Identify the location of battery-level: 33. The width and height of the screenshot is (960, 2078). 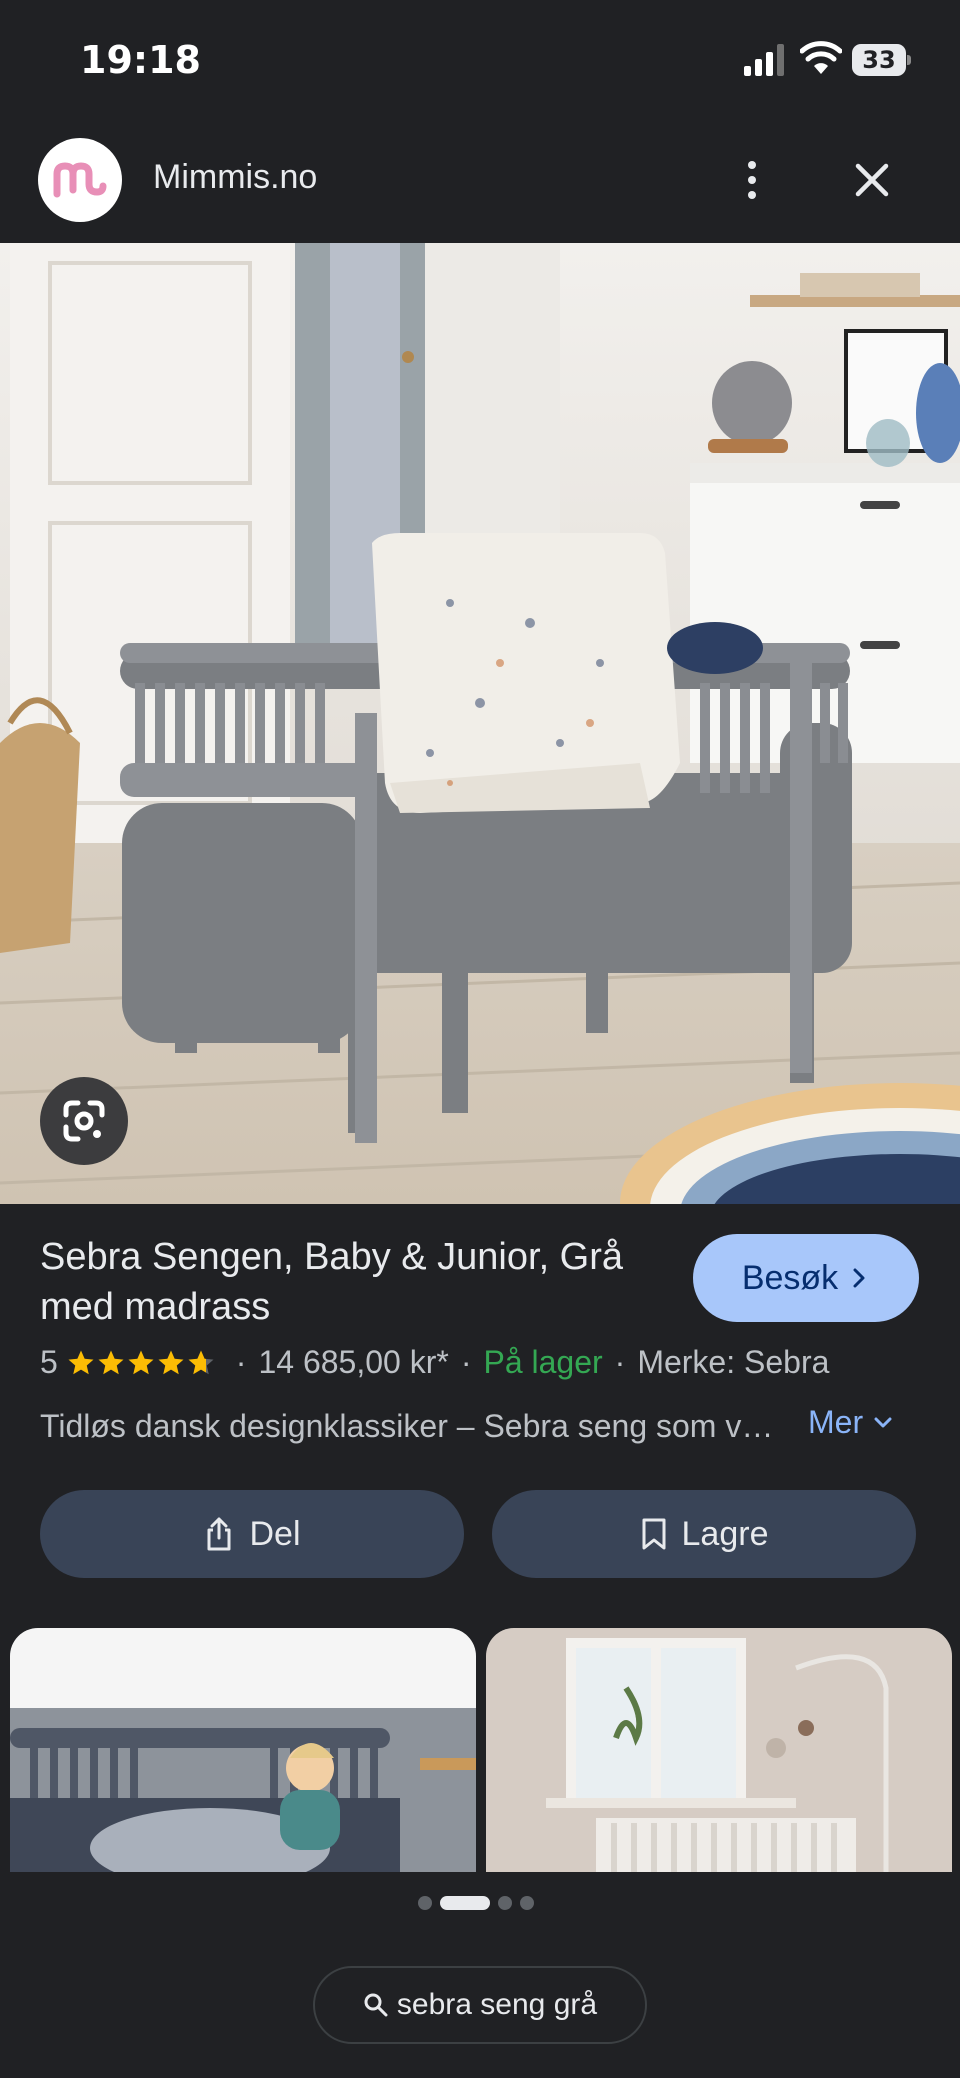
(879, 60).